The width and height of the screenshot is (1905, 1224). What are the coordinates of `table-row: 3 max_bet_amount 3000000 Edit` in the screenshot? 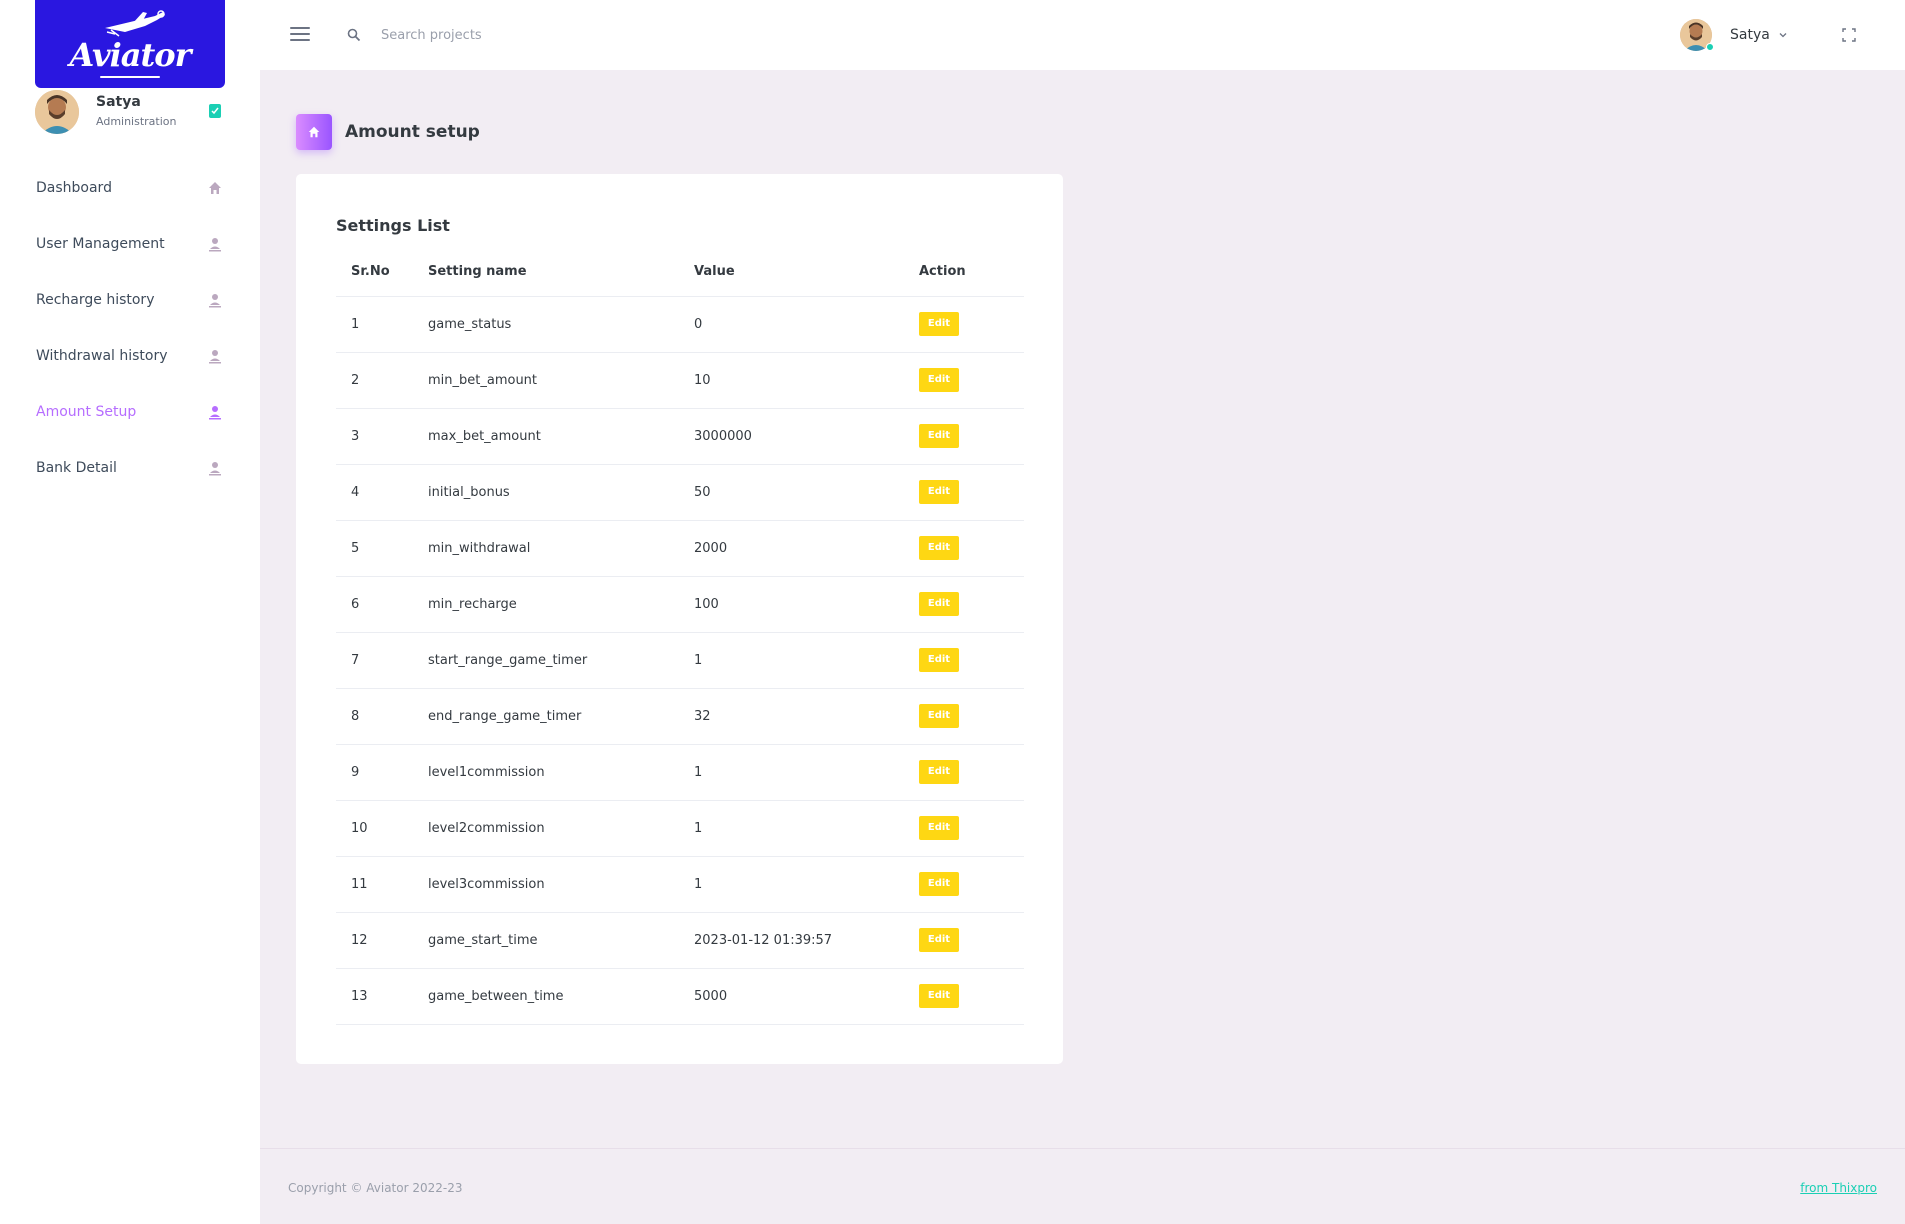 It's located at (680, 436).